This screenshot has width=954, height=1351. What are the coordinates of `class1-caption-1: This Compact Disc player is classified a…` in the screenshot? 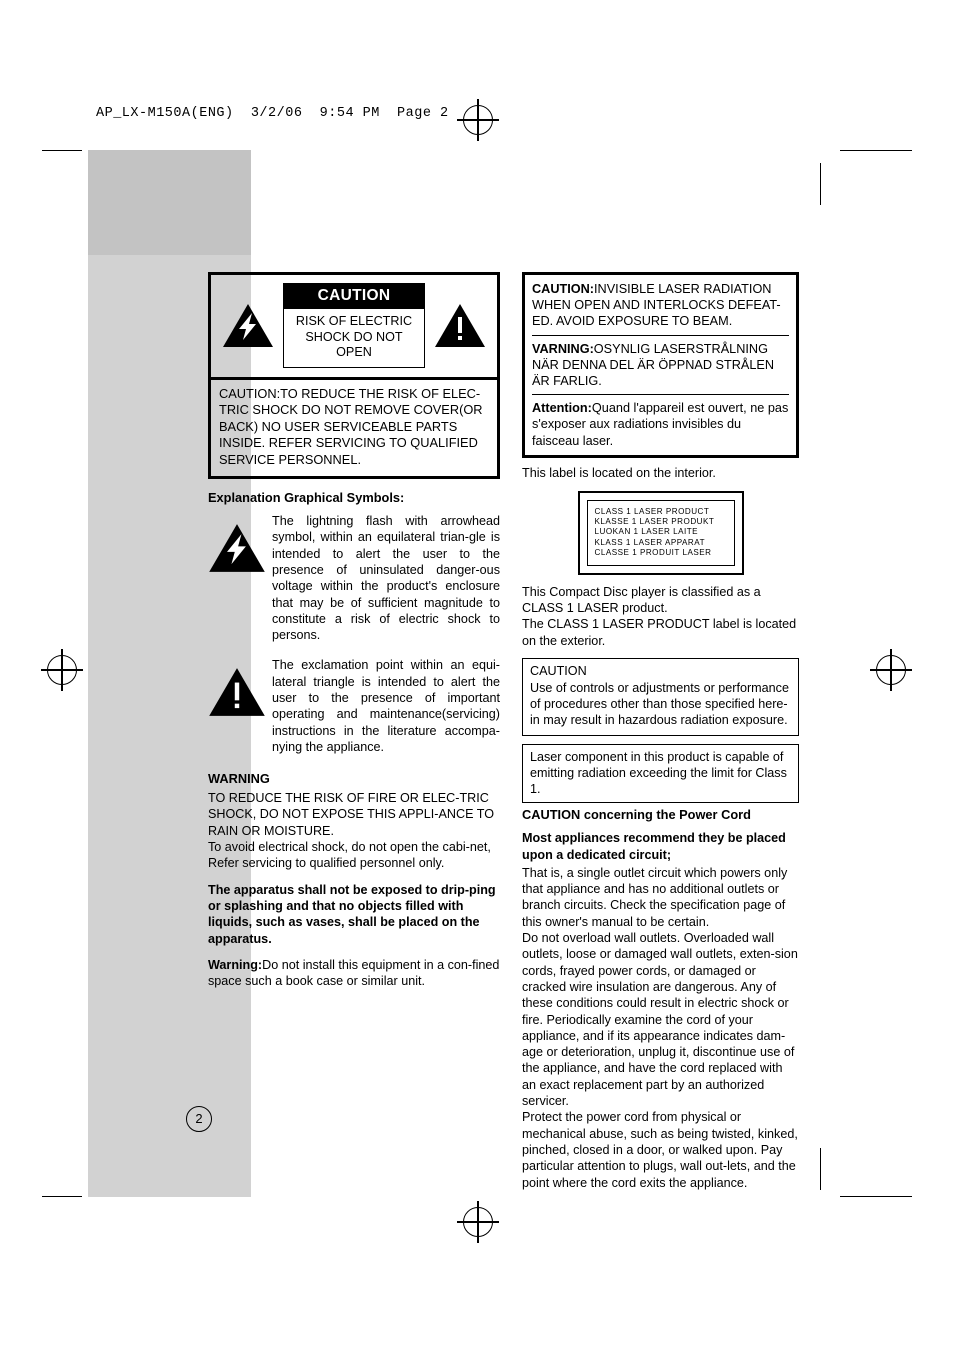 It's located at (641, 600).